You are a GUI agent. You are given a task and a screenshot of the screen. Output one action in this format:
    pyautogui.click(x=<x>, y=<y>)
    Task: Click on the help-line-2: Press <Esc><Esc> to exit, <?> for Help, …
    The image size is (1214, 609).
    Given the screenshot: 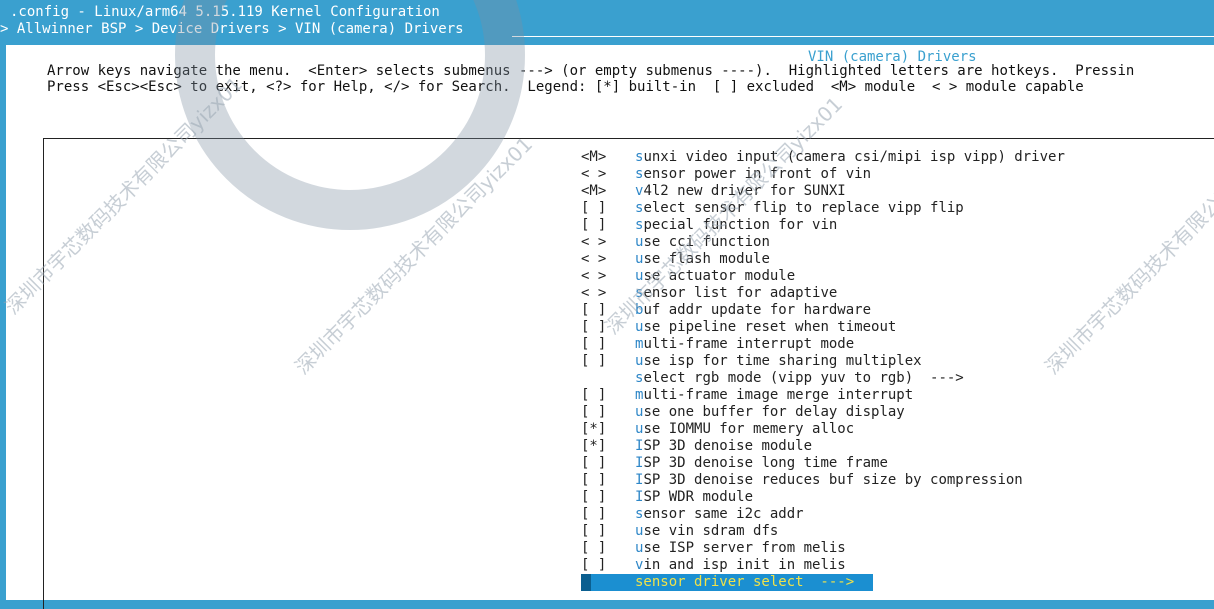 What is the action you would take?
    pyautogui.click(x=565, y=87)
    